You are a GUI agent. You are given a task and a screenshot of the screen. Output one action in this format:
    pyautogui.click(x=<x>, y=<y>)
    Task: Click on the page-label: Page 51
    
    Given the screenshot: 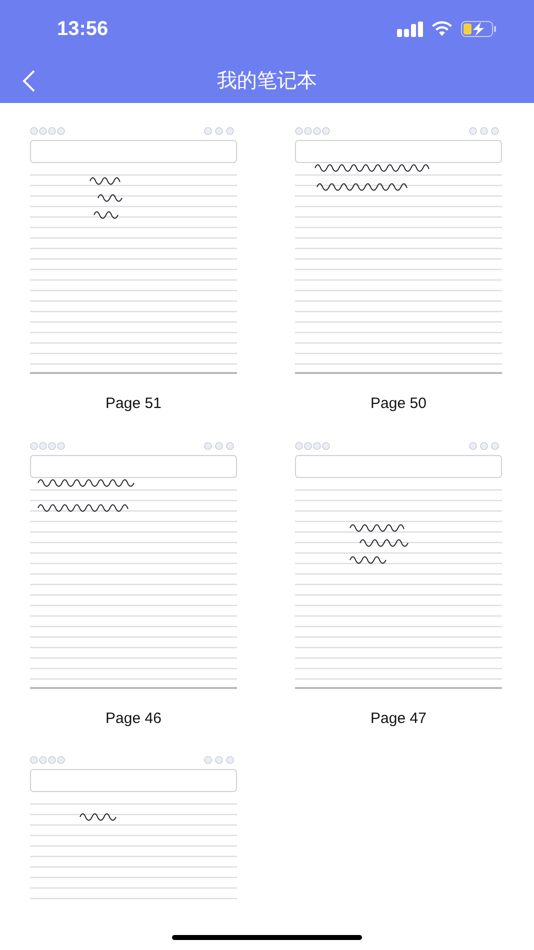 What is the action you would take?
    pyautogui.click(x=134, y=404)
    